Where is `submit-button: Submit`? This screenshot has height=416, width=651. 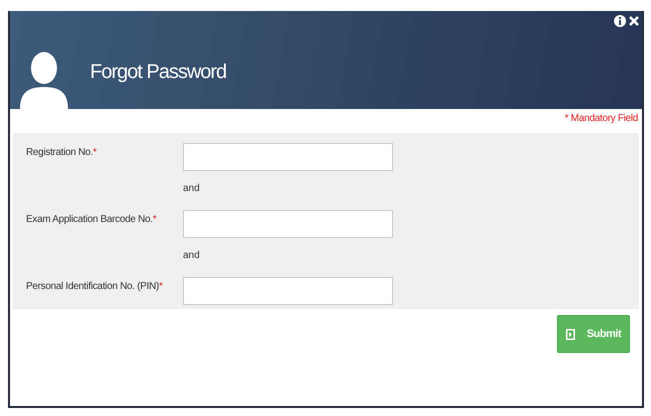
submit-button: Submit is located at coordinates (593, 334).